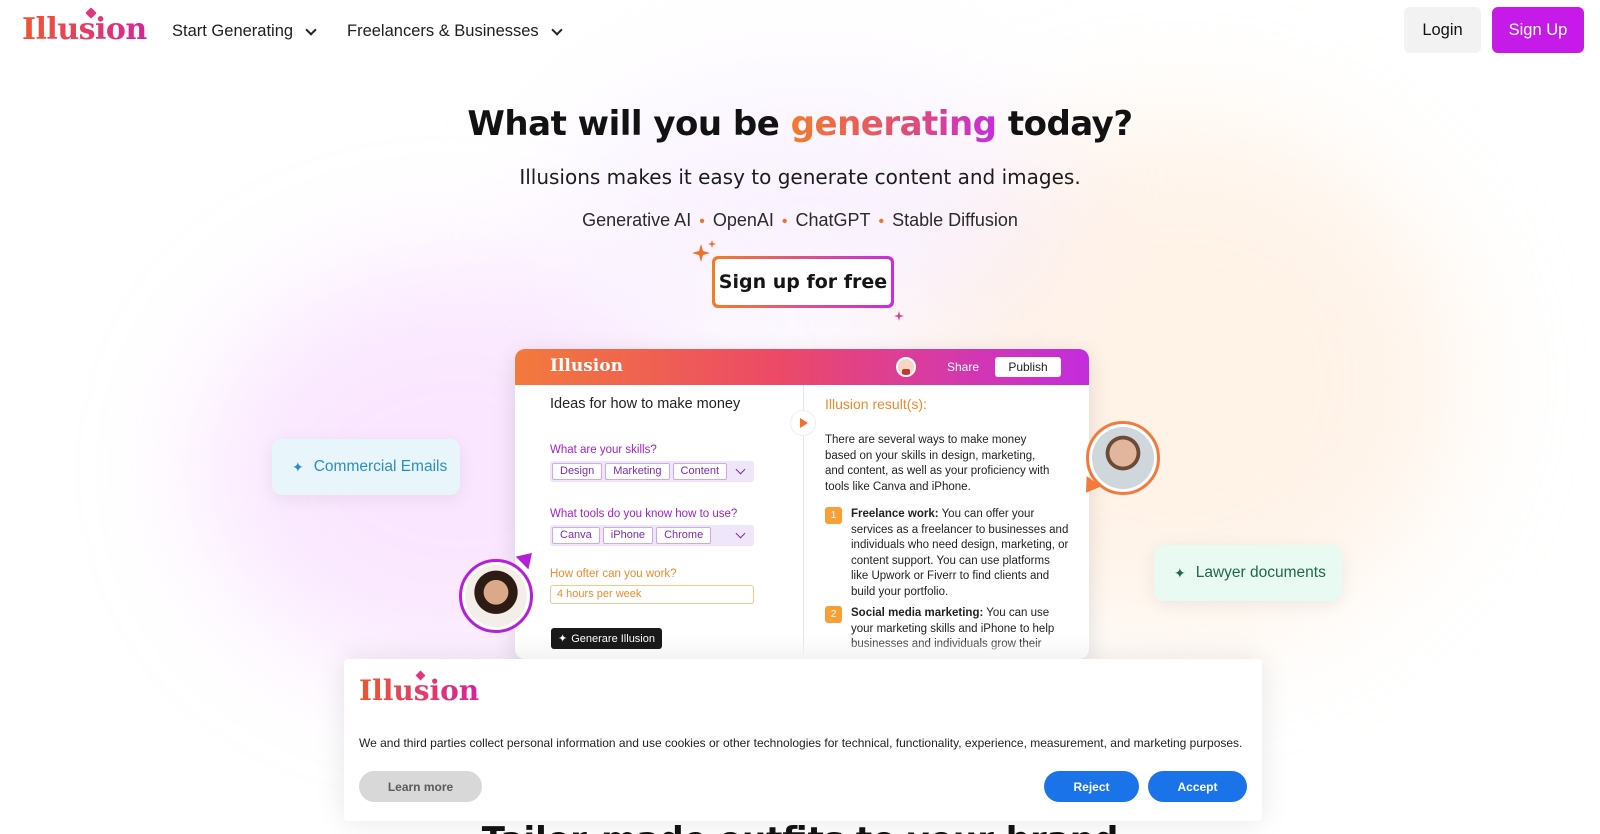 The image size is (1600, 834). Describe the element at coordinates (1028, 367) in the screenshot. I see `preview-publish-button: Publish` at that location.